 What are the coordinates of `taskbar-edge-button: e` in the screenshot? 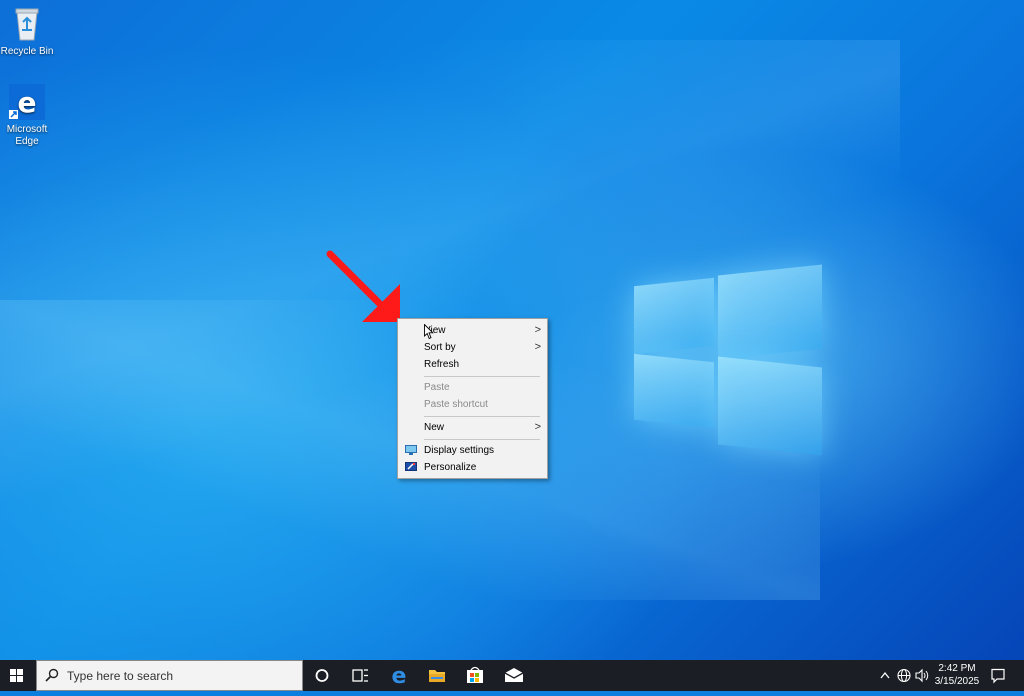 It's located at (399, 675).